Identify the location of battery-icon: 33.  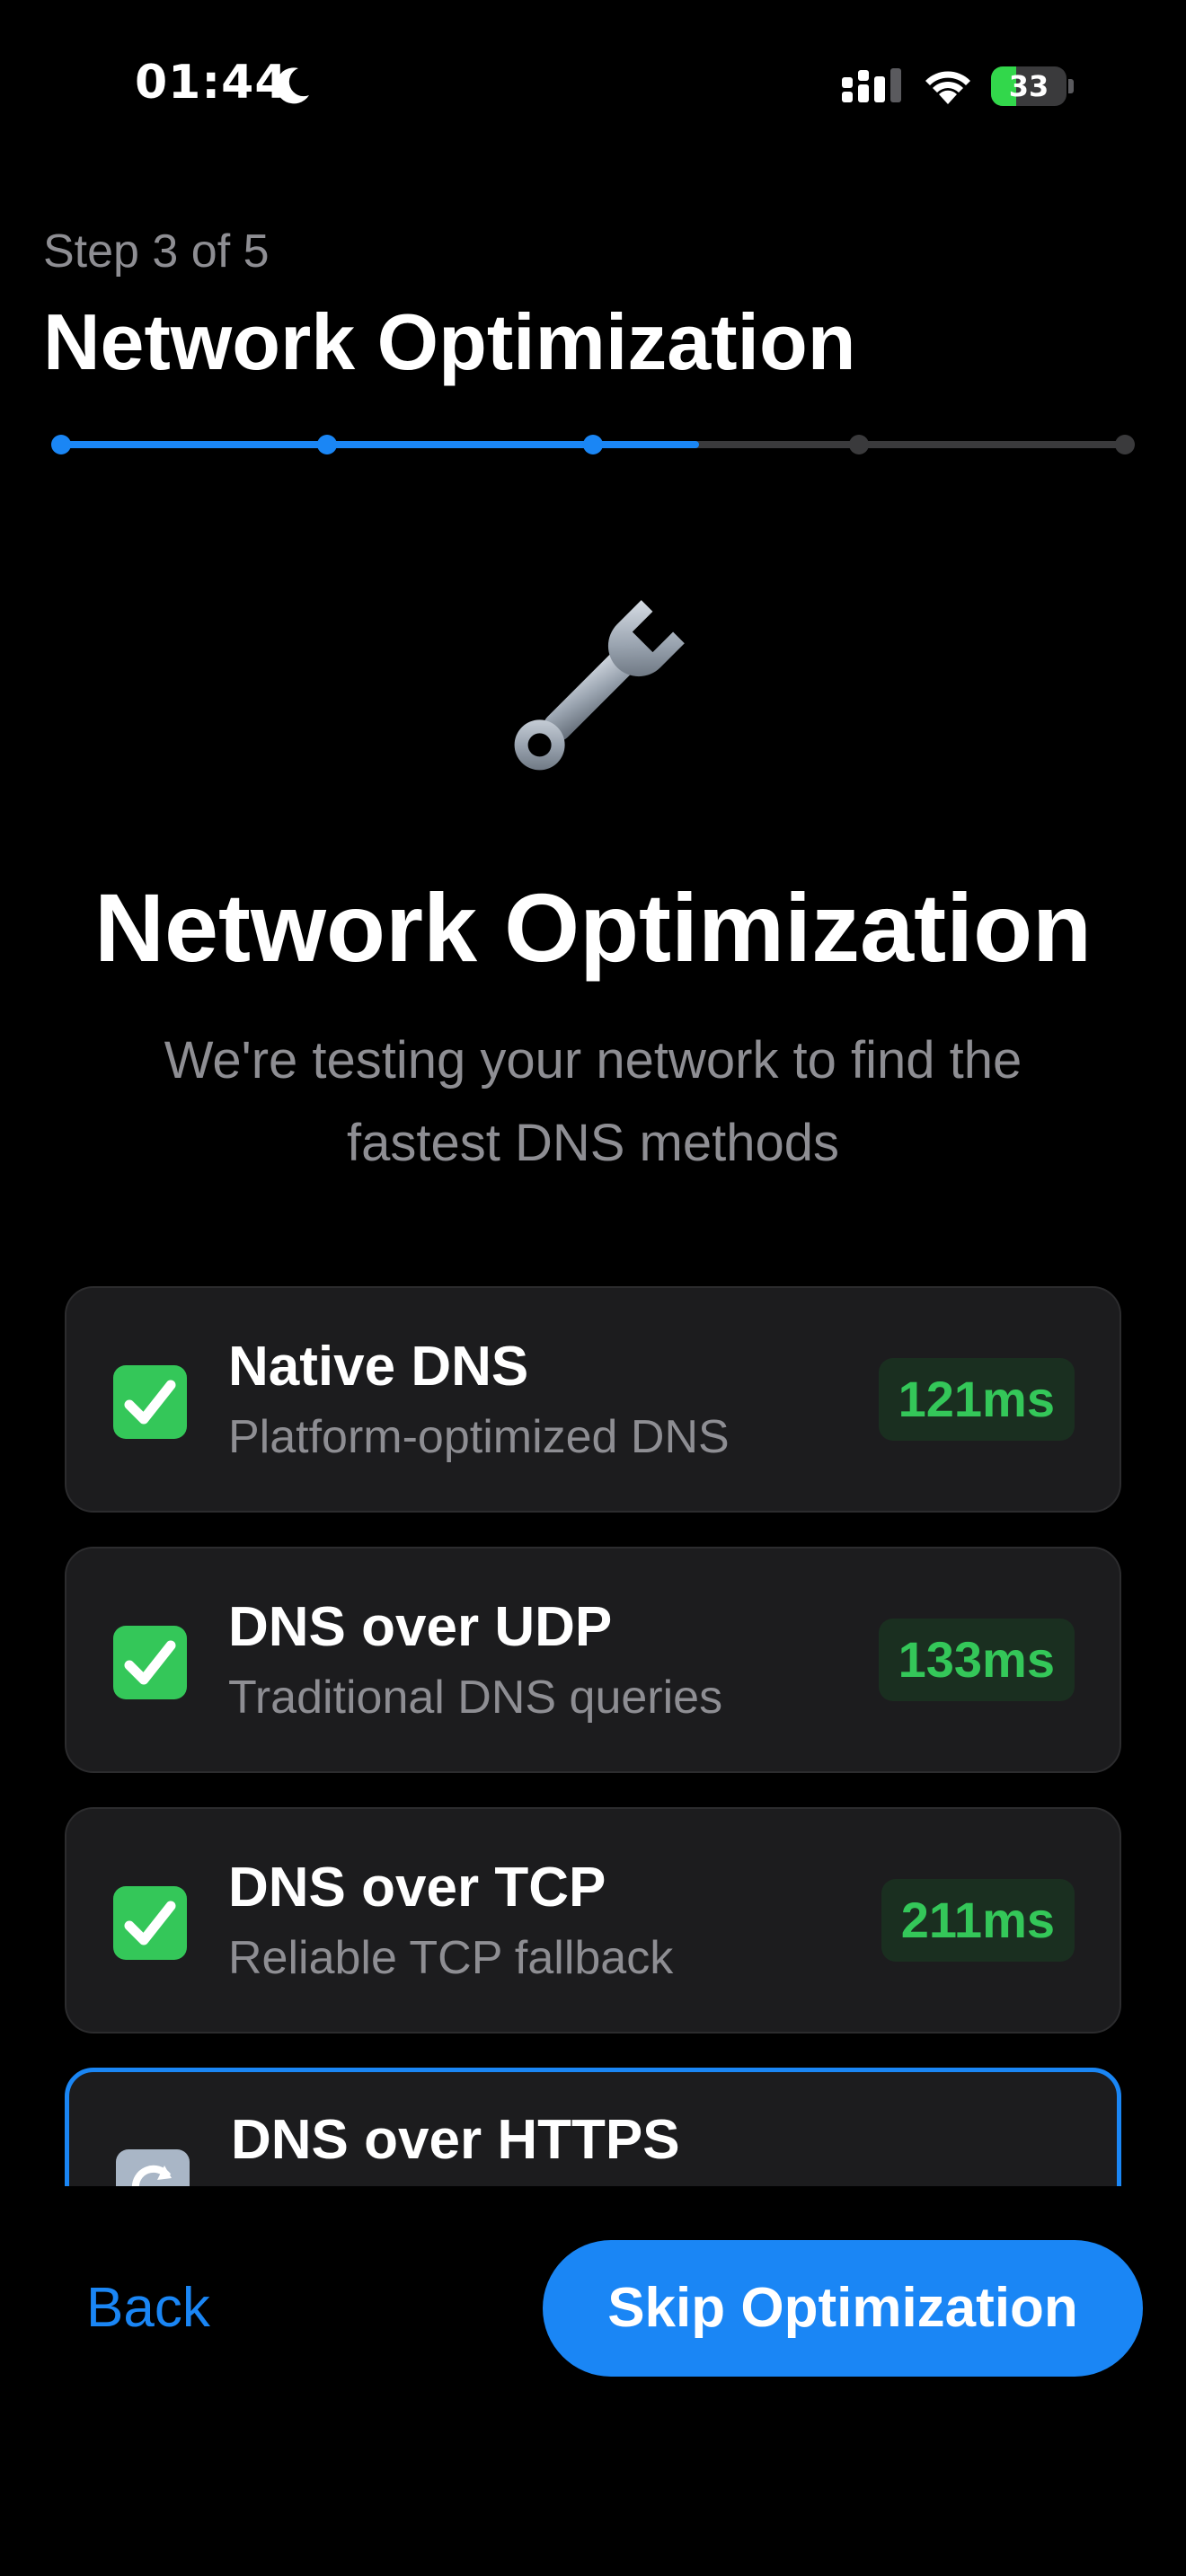
(1032, 86).